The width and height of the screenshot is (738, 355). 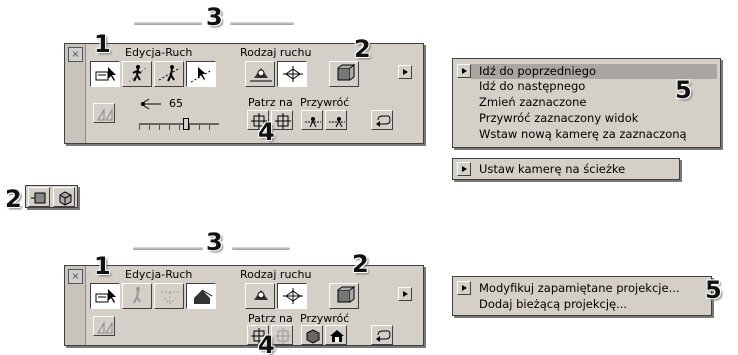 I want to click on annotation-2-small: 2, so click(x=13, y=199).